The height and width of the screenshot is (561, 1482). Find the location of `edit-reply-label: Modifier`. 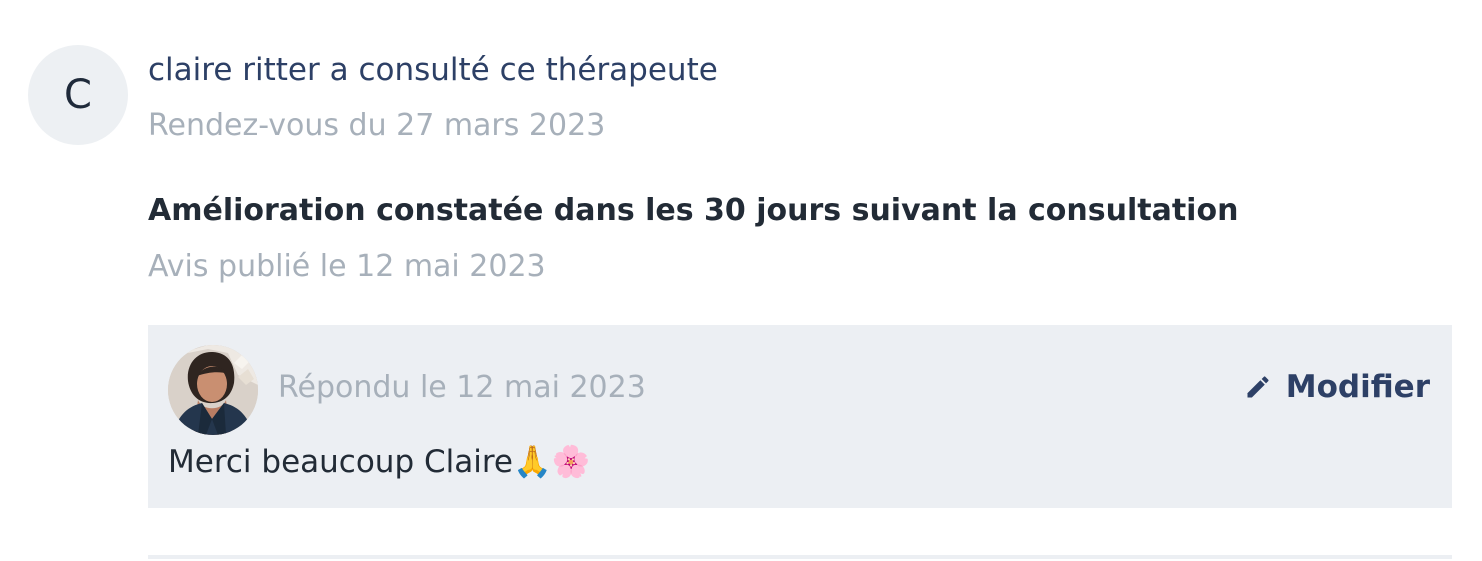

edit-reply-label: Modifier is located at coordinates (1357, 387).